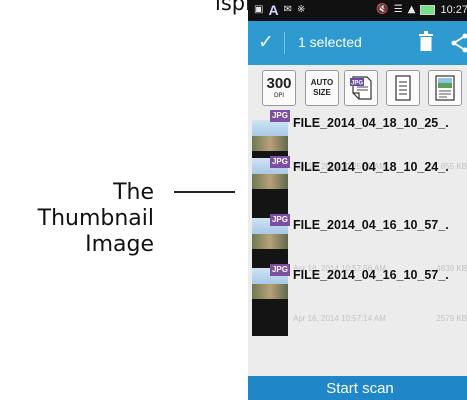  I want to click on file-date: Apr 16, 2014 10:57:14 AM, so click(339, 318).